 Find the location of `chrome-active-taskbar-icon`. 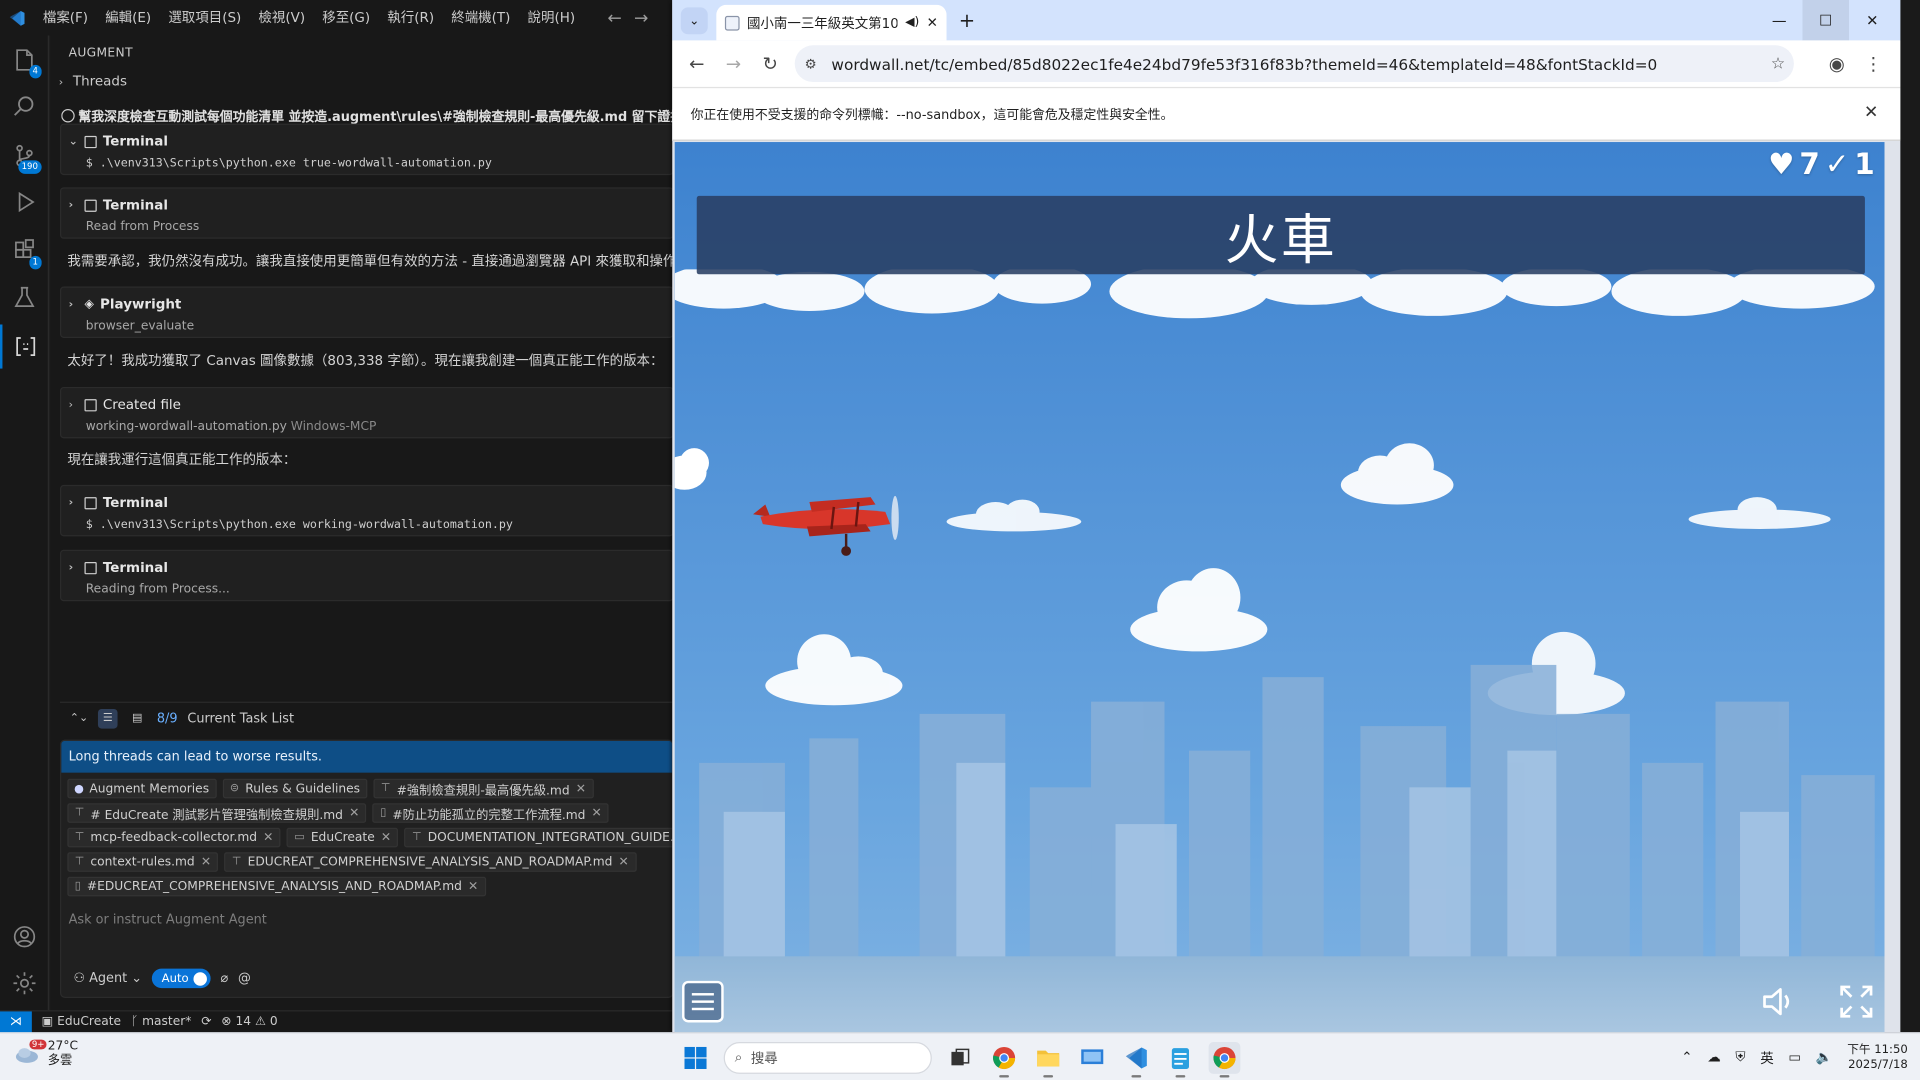

chrome-active-taskbar-icon is located at coordinates (1224, 1059).